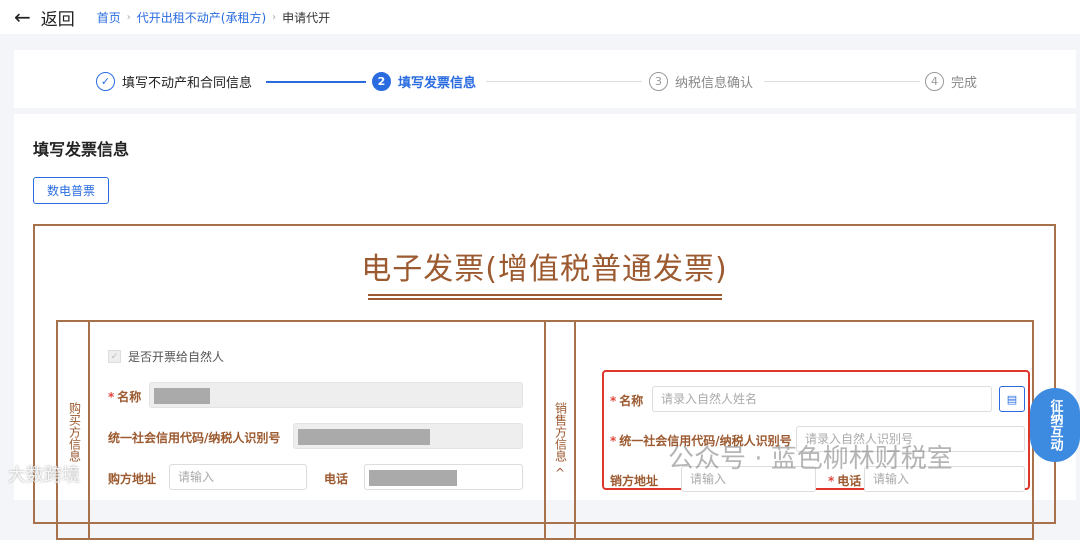 The height and width of the screenshot is (540, 1080). What do you see at coordinates (22, 17) in the screenshot?
I see `arrow-left-icon: ←` at bounding box center [22, 17].